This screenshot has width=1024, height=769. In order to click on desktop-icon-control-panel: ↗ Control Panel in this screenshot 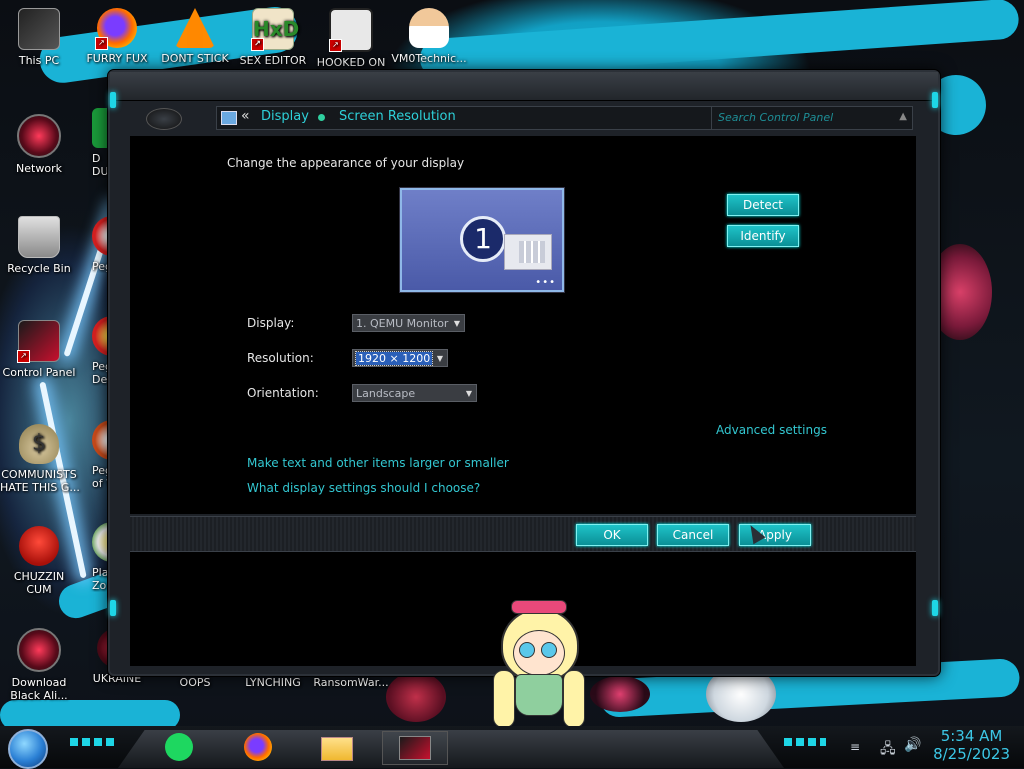, I will do `click(39, 349)`.